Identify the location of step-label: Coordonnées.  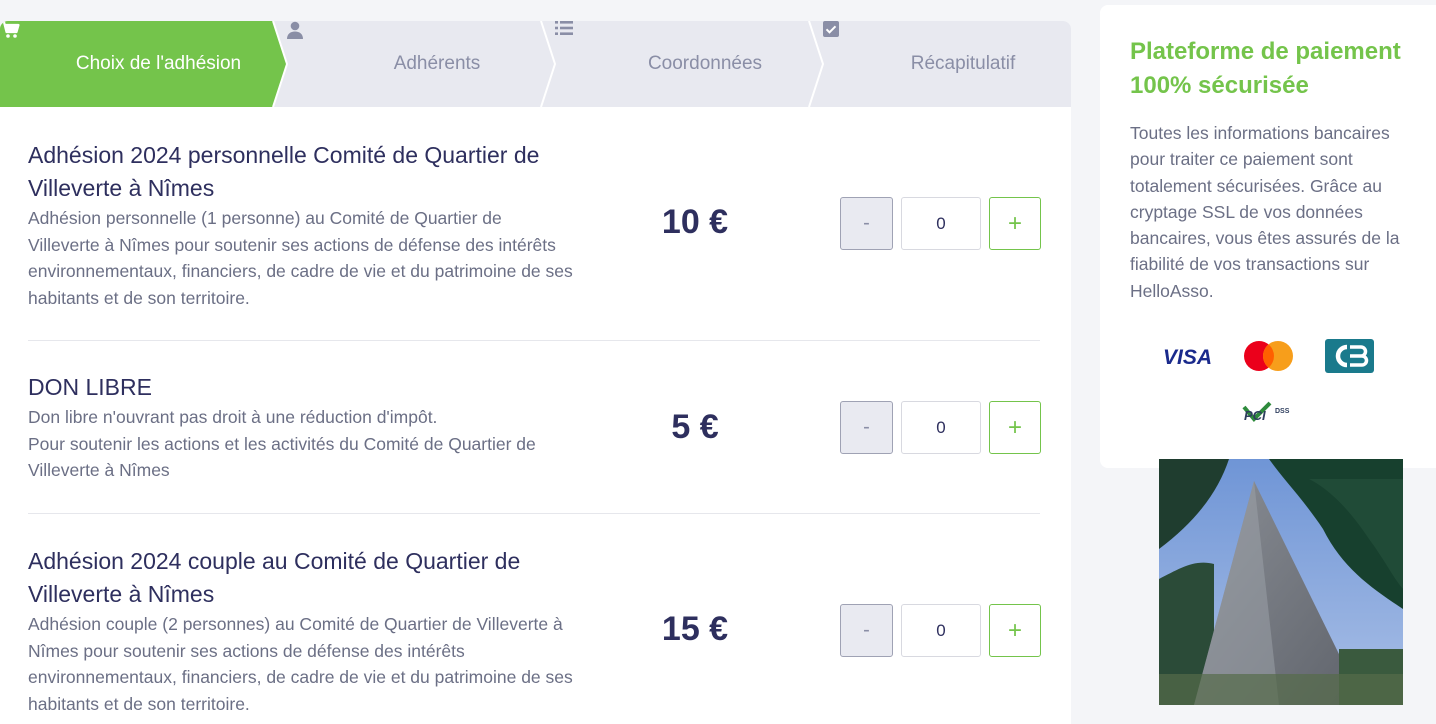
(705, 63).